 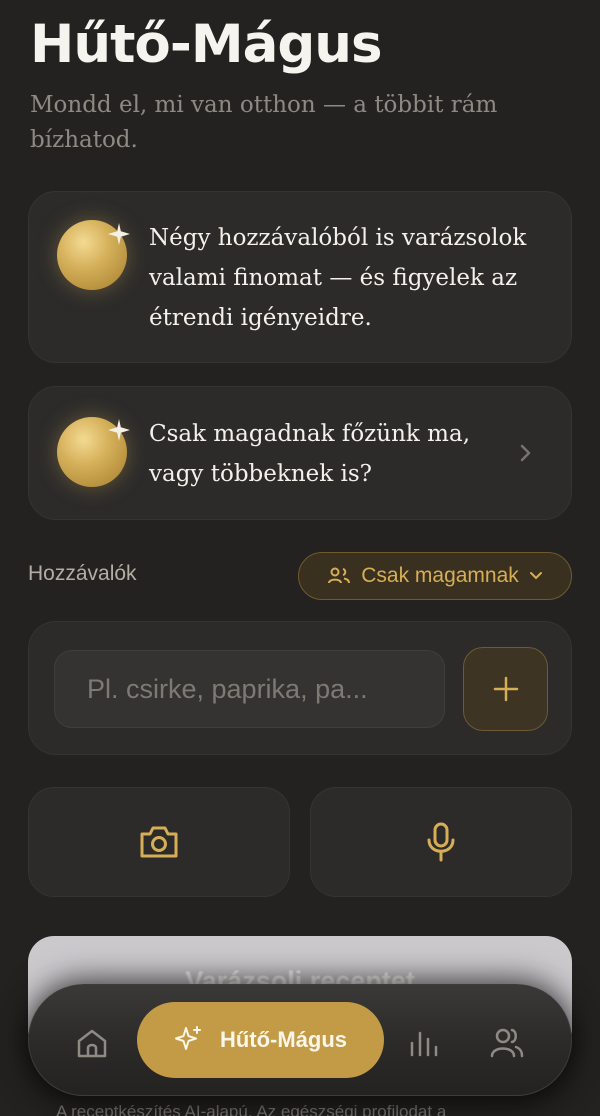 I want to click on serving-size-value: Csak magamnak, so click(x=440, y=575).